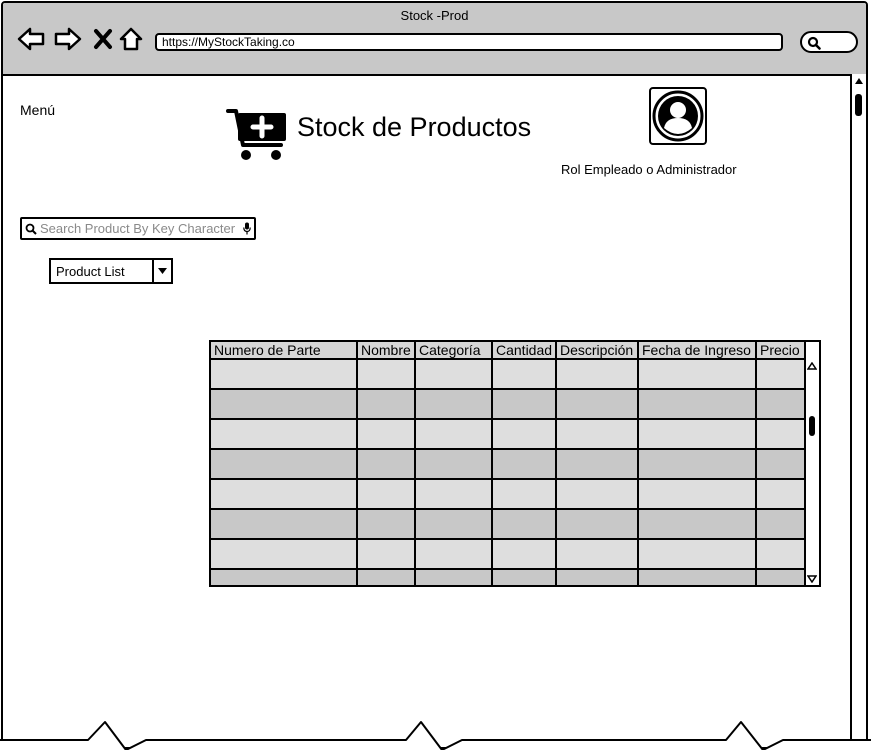 This screenshot has height=750, width=871. What do you see at coordinates (697, 351) in the screenshot?
I see `column-header: Fecha de Ingreso` at bounding box center [697, 351].